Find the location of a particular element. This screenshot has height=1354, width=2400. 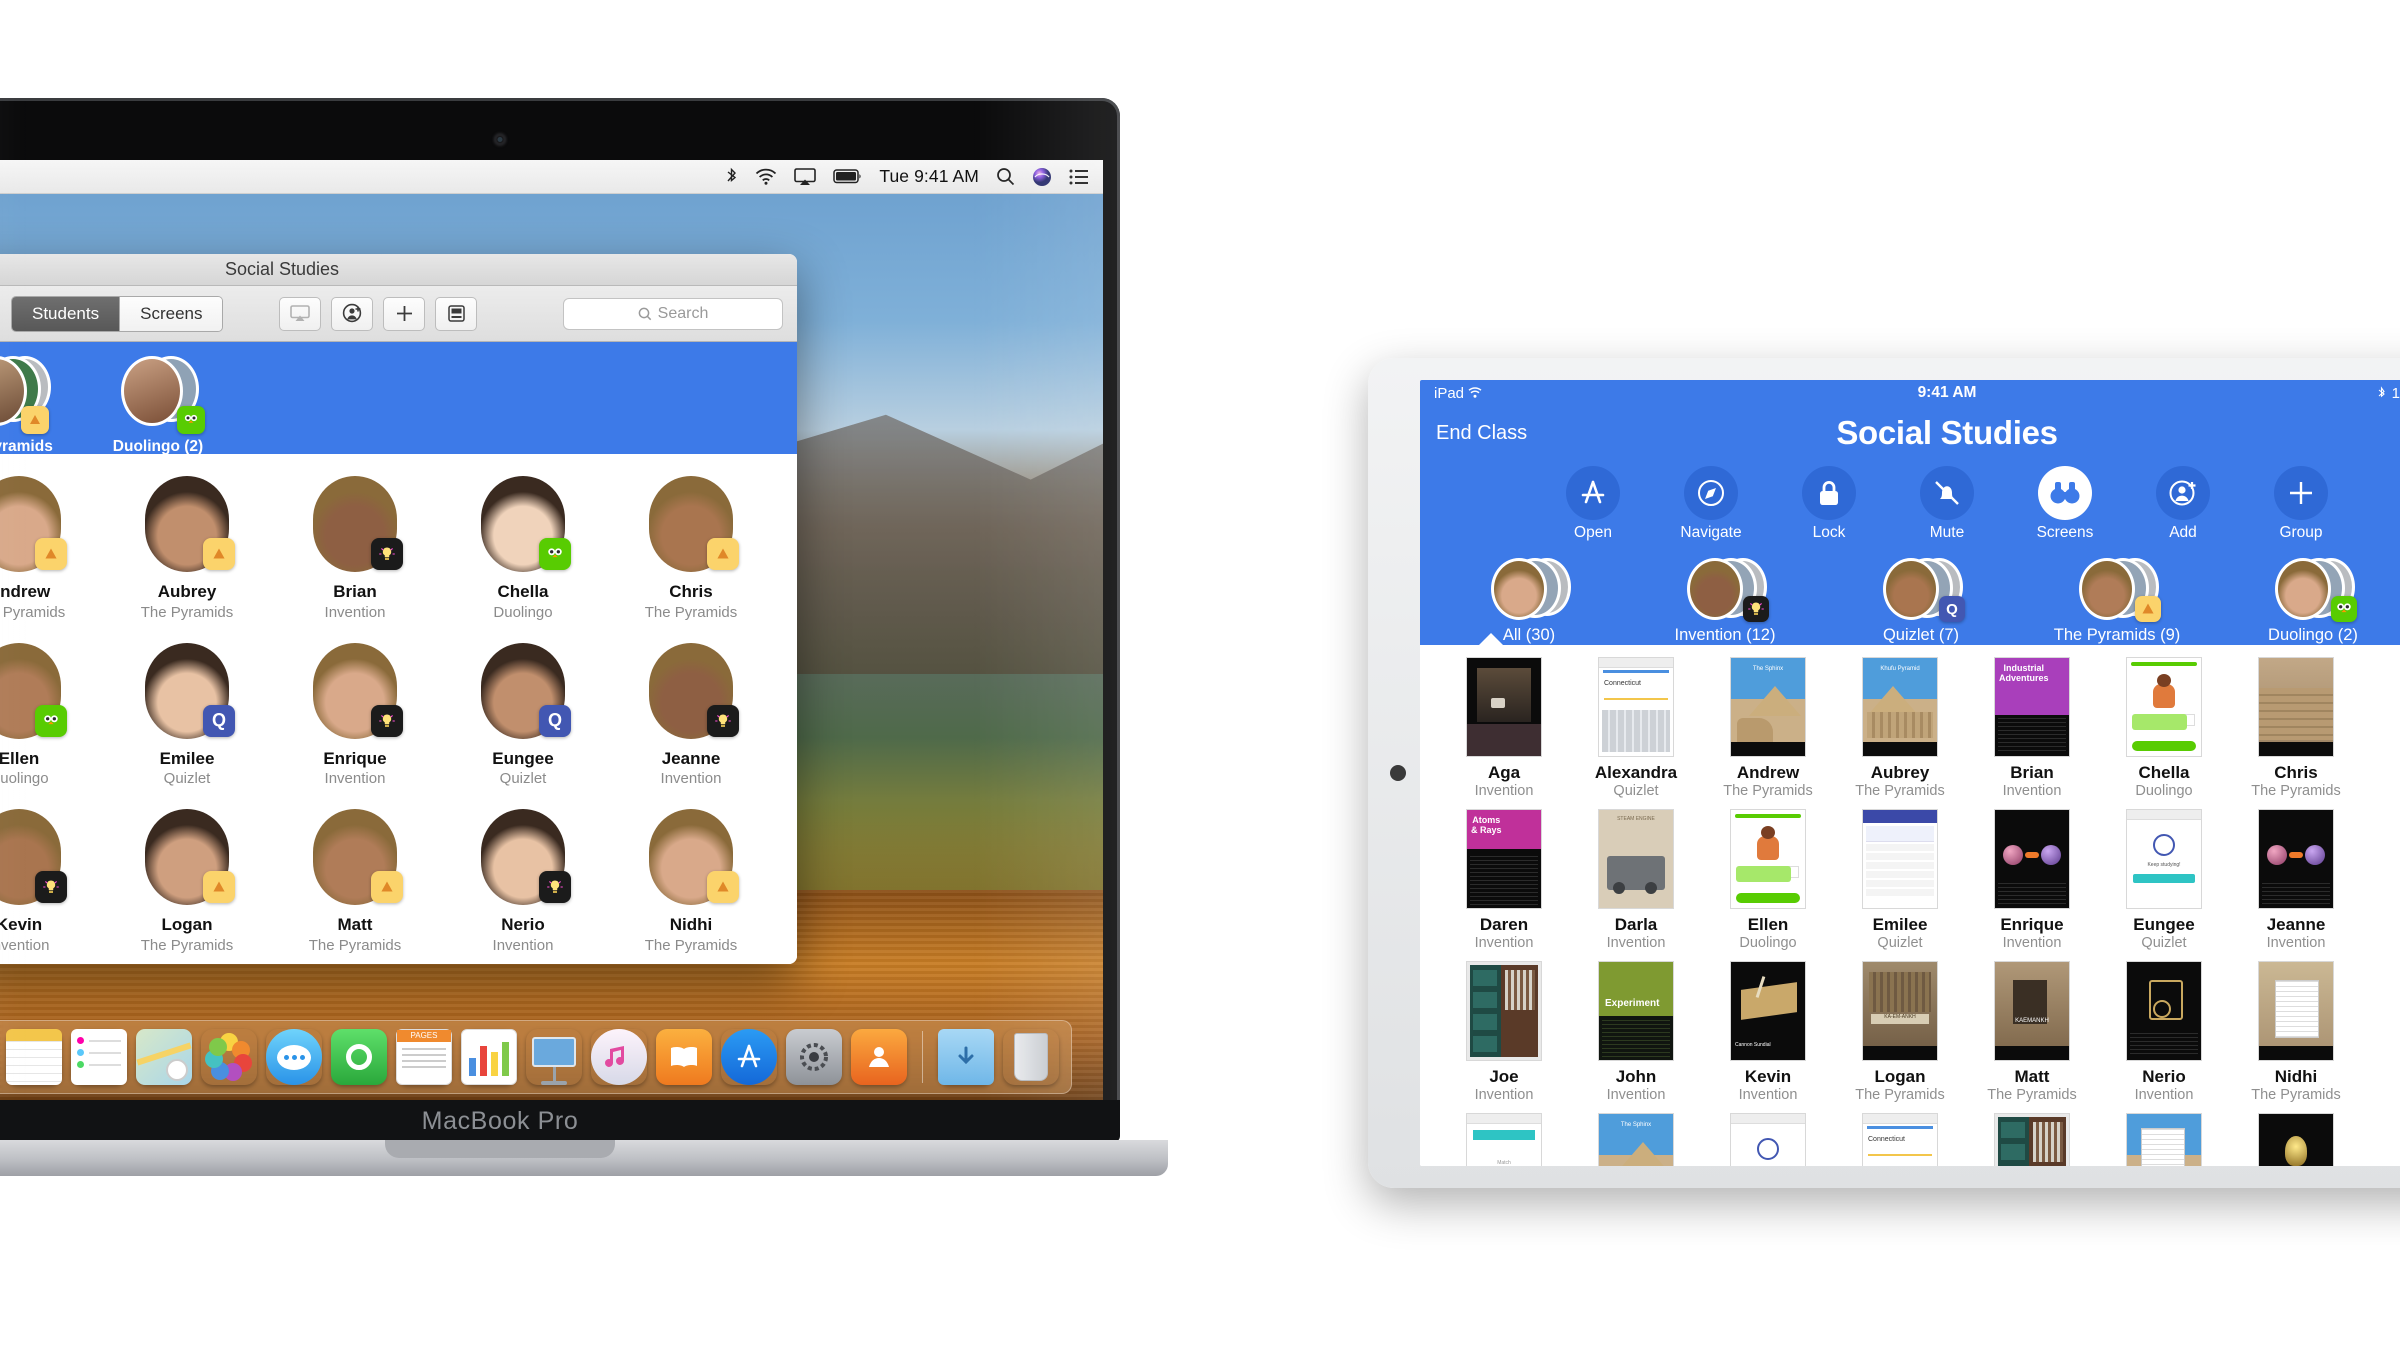

photos-icon is located at coordinates (229, 1057).